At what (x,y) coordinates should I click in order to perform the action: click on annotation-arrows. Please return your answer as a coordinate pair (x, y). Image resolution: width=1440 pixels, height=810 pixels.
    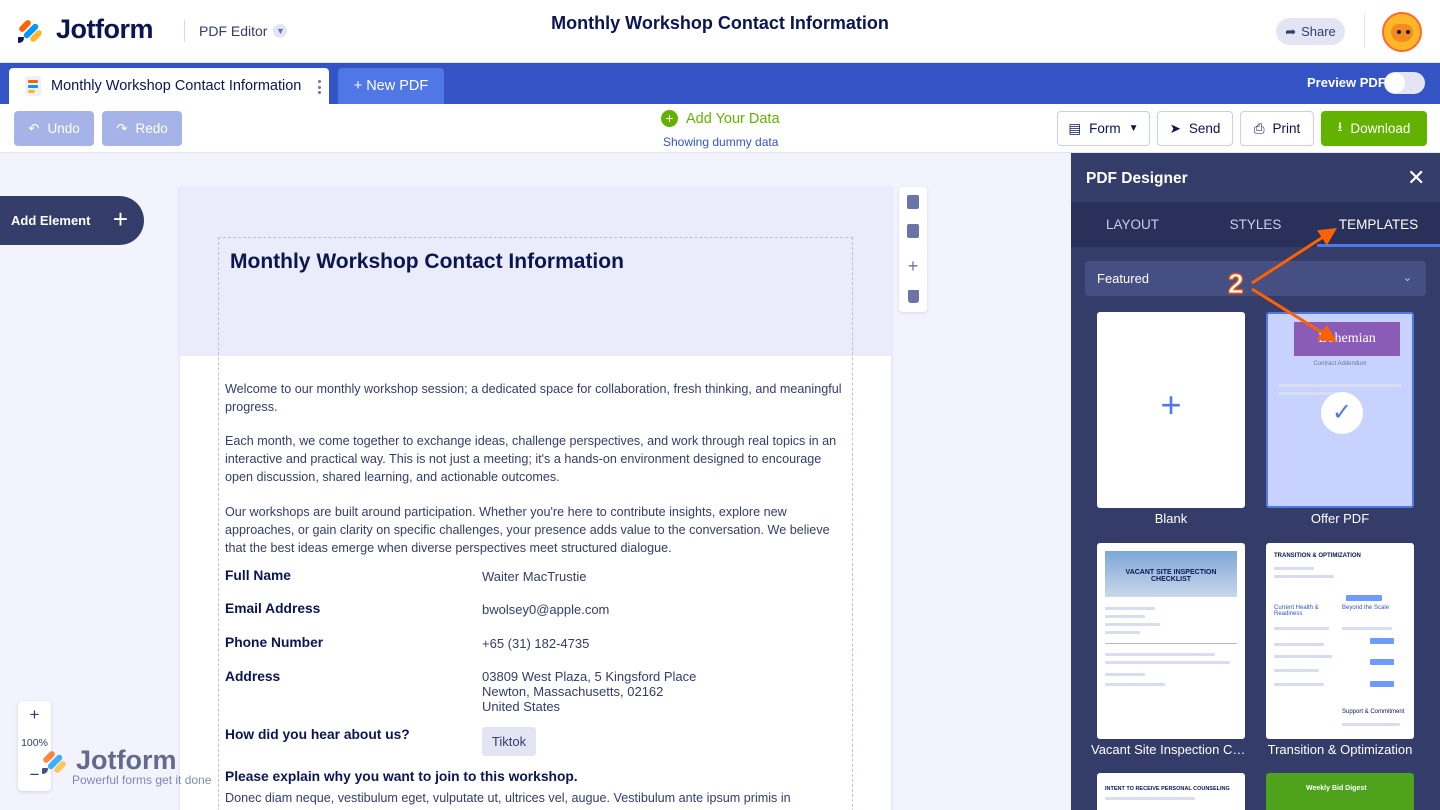
    Looking at the image, I should click on (1294, 285).